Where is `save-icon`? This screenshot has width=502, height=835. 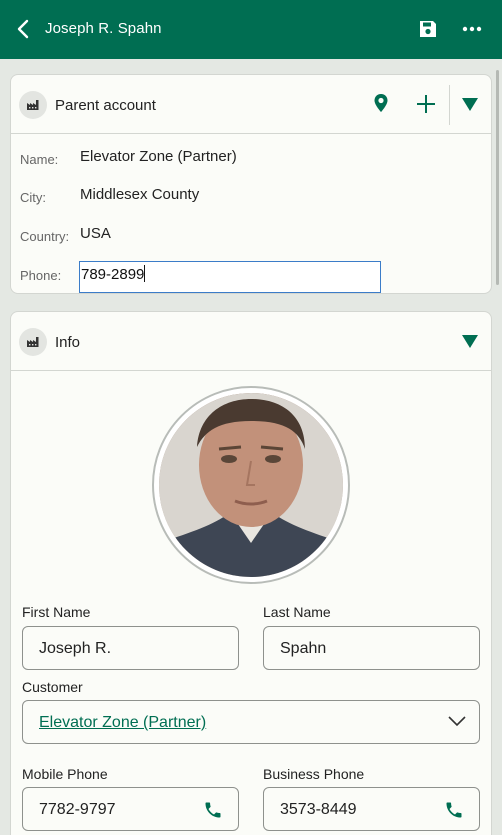 save-icon is located at coordinates (428, 29).